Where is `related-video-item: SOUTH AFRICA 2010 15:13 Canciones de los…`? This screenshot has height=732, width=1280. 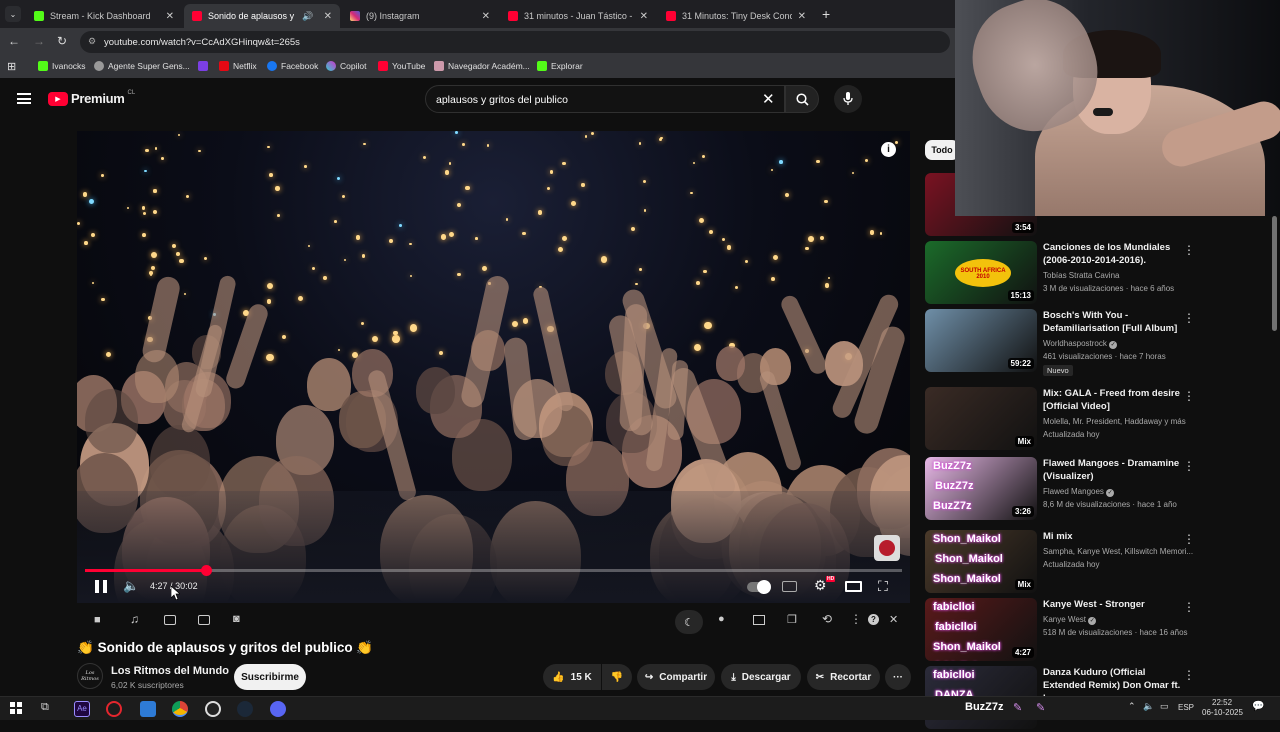 related-video-item: SOUTH AFRICA 2010 15:13 Canciones de los… is located at coordinates (1097, 274).